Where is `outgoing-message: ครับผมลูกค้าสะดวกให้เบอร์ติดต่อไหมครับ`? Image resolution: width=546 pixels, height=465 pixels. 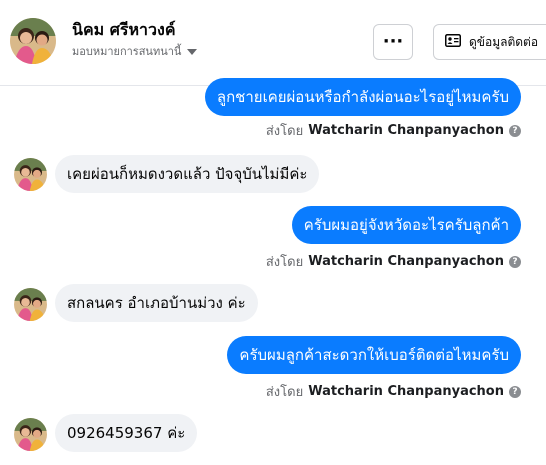 outgoing-message: ครับผมลูกค้าสะดวกให้เบอร์ติดต่อไหมครับ is located at coordinates (374, 355).